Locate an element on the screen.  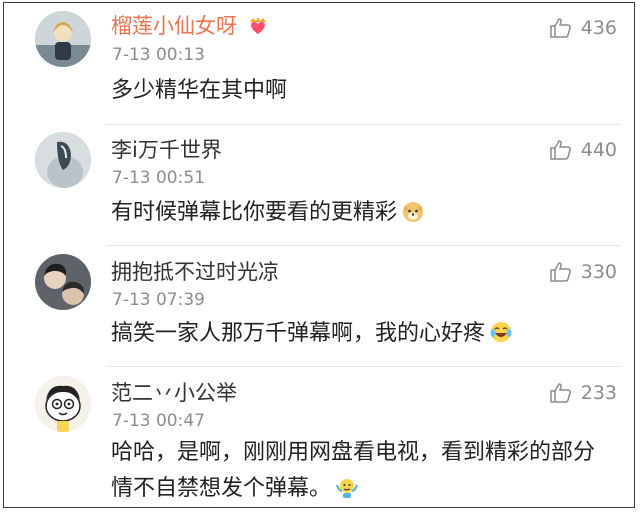
comment-time: 7-13 07:39 is located at coordinates (158, 300).